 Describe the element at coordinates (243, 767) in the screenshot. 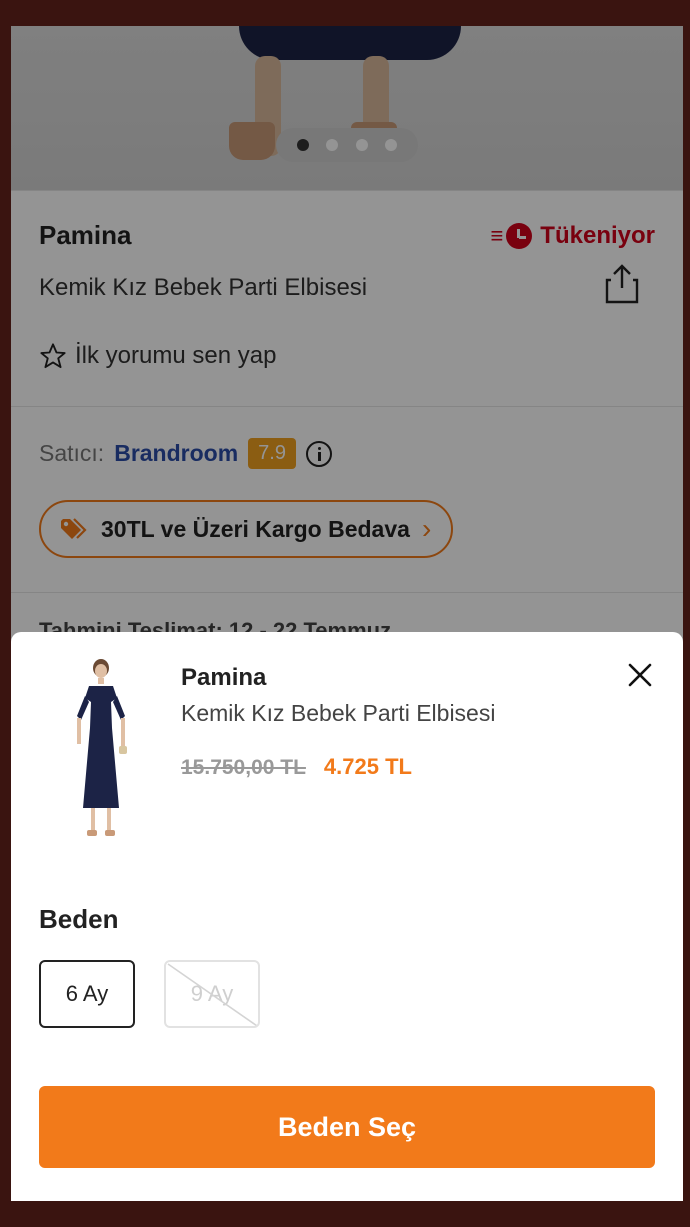

I see `original-price: 15.750,00 TL` at that location.